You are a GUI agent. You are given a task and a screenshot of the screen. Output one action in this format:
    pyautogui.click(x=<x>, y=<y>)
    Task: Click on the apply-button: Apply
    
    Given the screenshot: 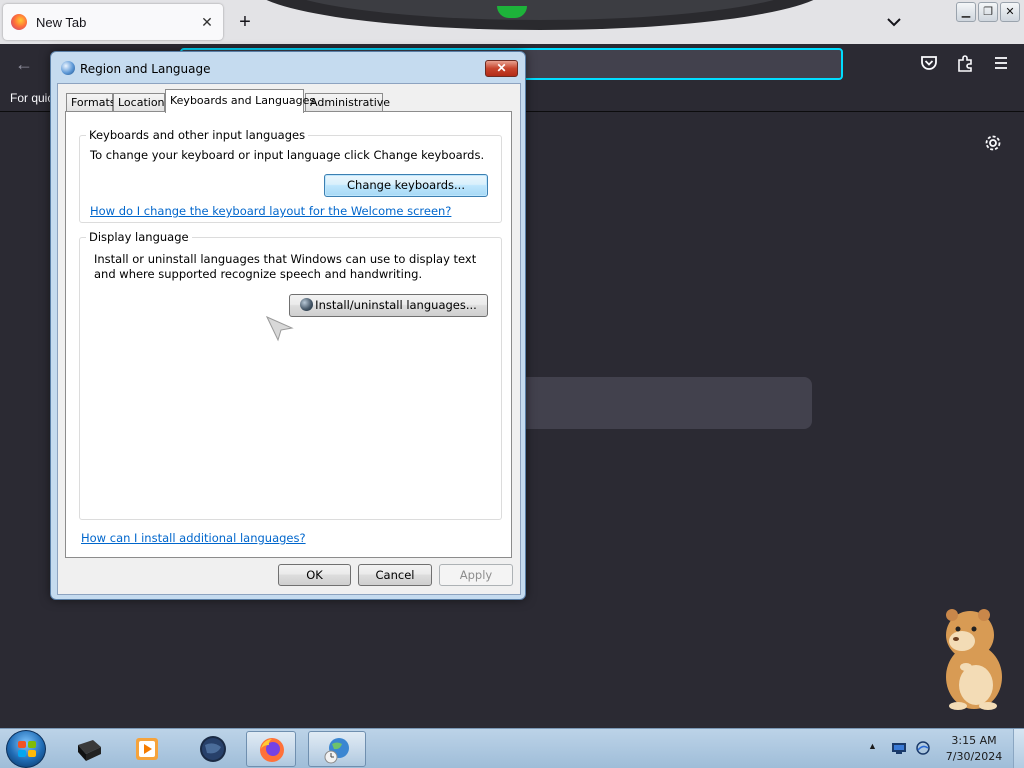 What is the action you would take?
    pyautogui.click(x=476, y=575)
    